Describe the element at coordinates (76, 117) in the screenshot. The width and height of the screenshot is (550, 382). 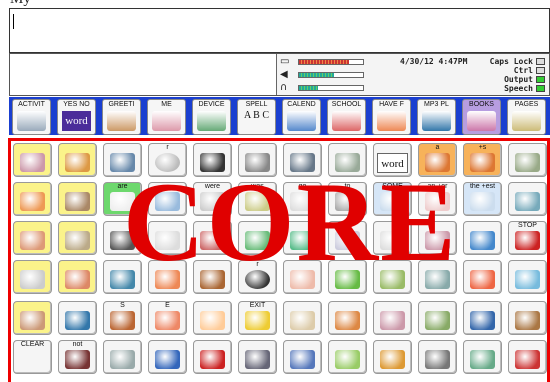
I see `tab-yes-no: YES NO word` at that location.